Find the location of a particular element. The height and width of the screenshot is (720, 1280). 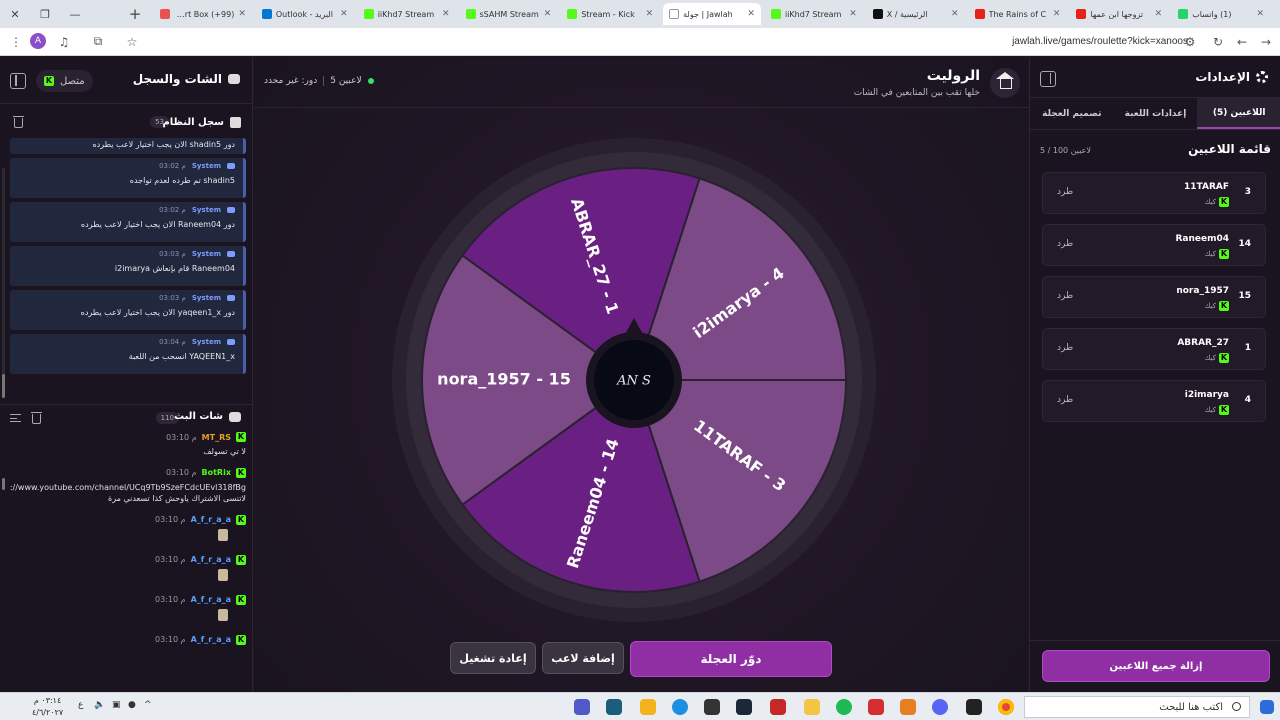

collapse-settings-icon is located at coordinates (1048, 79).